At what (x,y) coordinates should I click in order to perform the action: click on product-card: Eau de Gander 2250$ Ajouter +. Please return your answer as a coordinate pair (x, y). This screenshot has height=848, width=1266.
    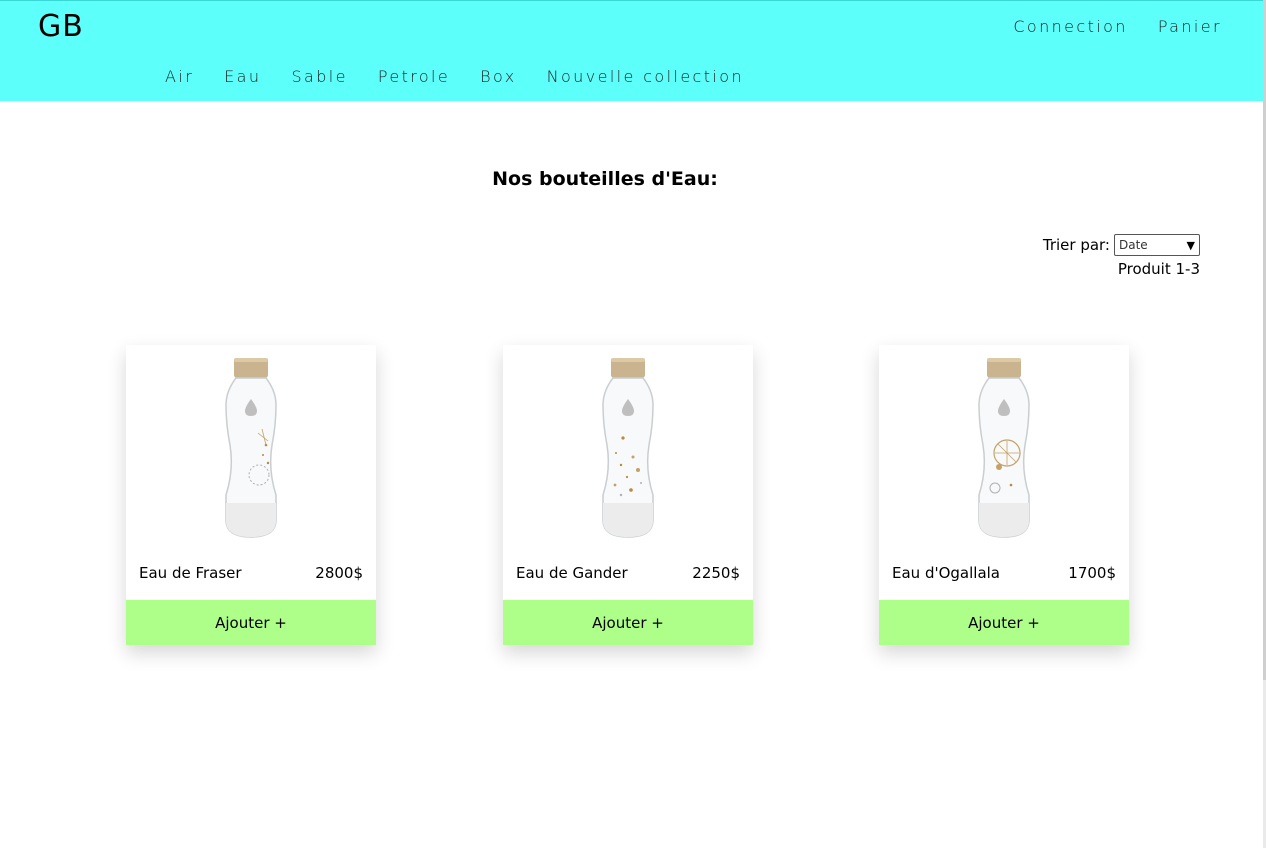
    Looking at the image, I should click on (628, 495).